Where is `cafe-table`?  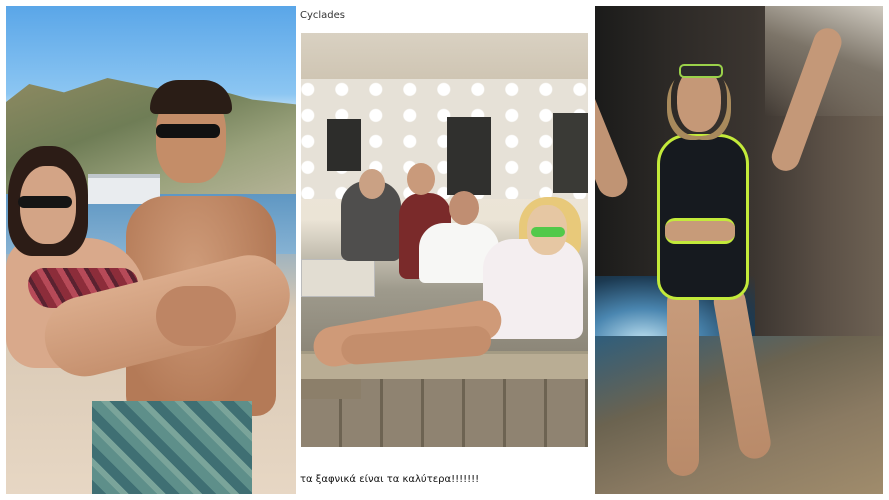 cafe-table is located at coordinates (338, 278).